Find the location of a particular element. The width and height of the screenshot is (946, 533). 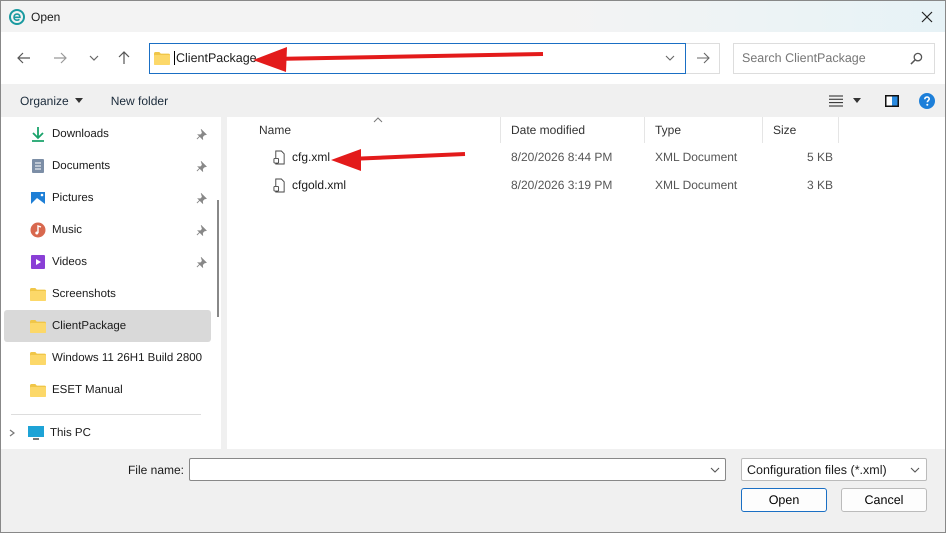

document-icon is located at coordinates (38, 166).